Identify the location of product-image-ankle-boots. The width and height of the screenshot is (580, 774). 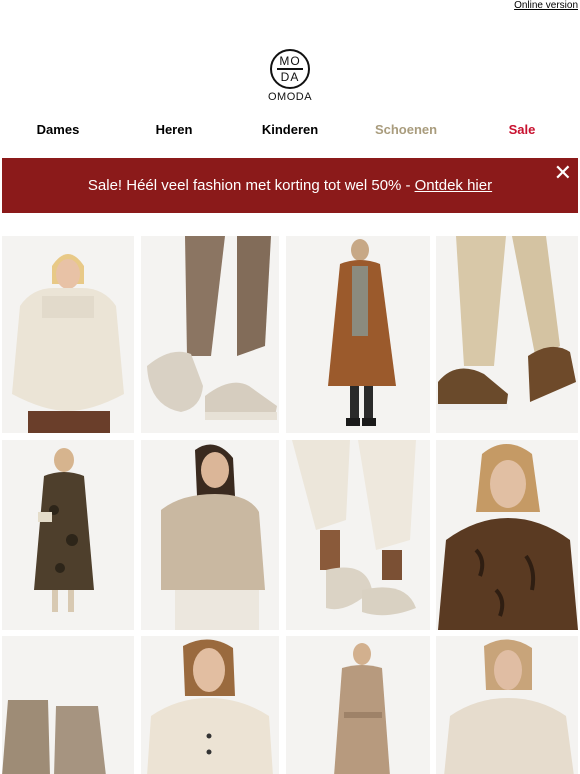
(68, 705).